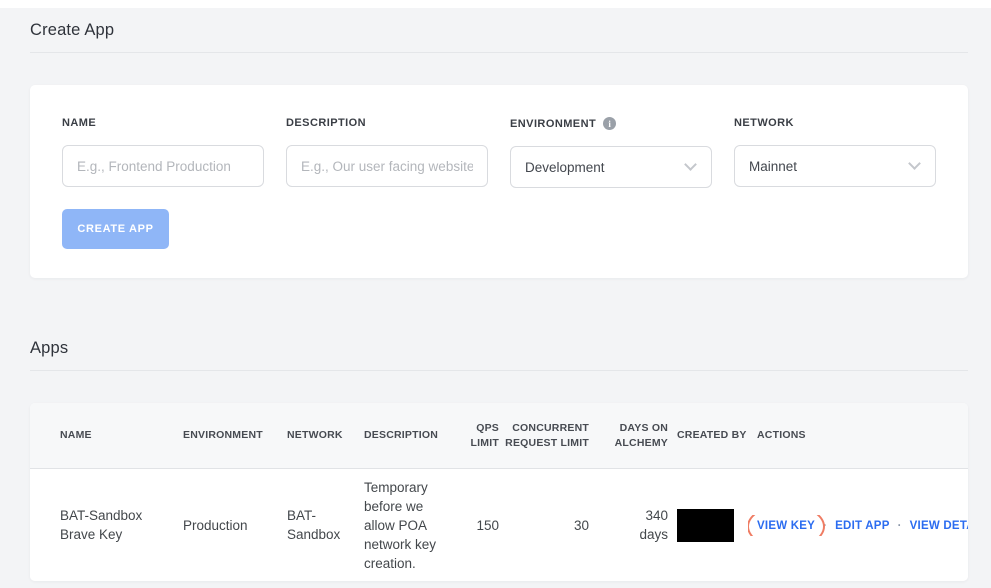 This screenshot has height=588, width=991. Describe the element at coordinates (484, 435) in the screenshot. I see `header-qps-limit: QPS LIMIT` at that location.